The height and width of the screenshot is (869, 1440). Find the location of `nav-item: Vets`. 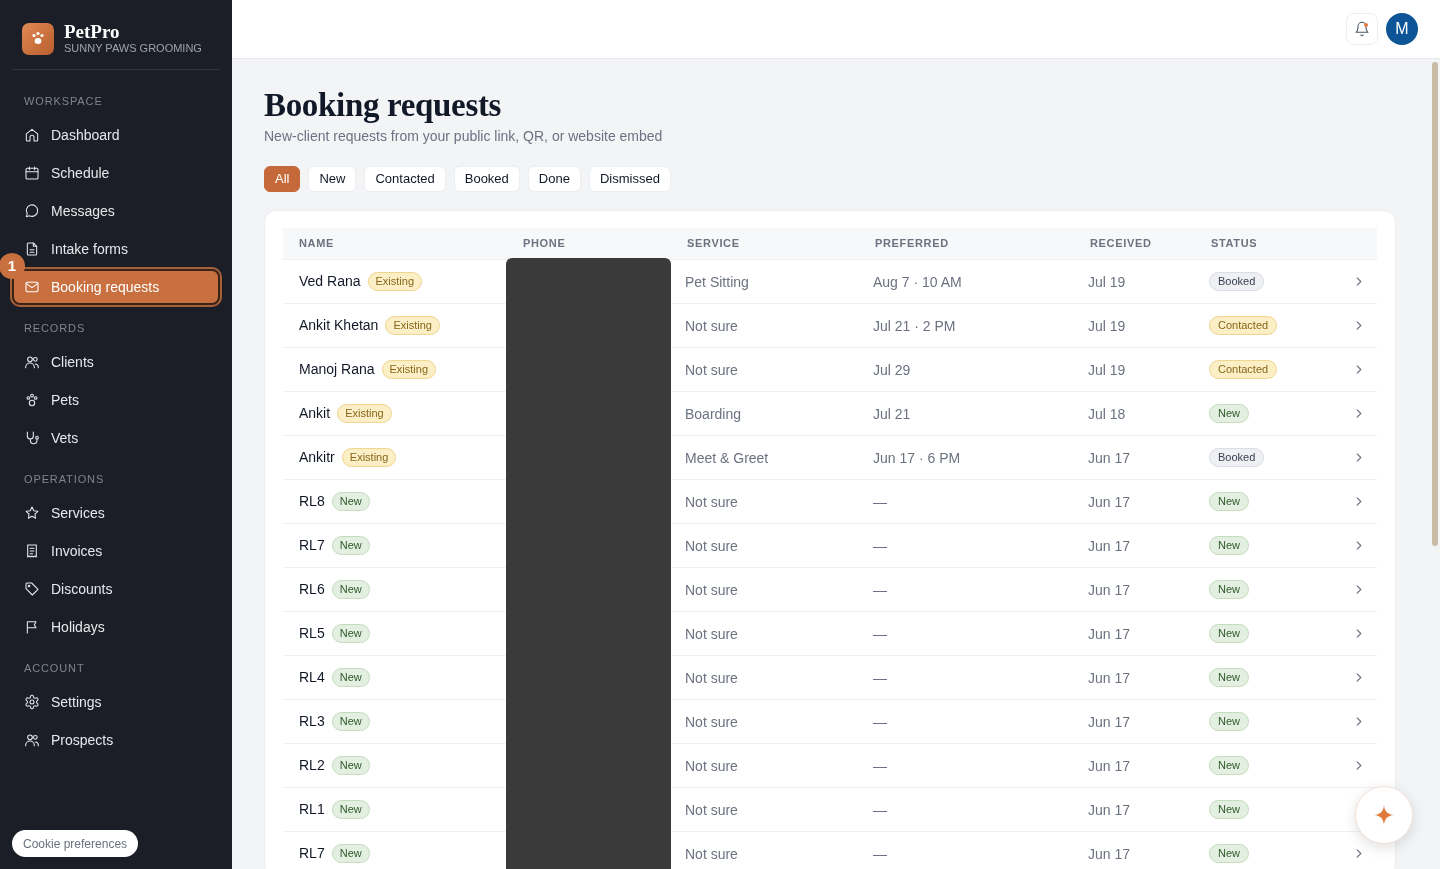

nav-item: Vets is located at coordinates (116, 438).